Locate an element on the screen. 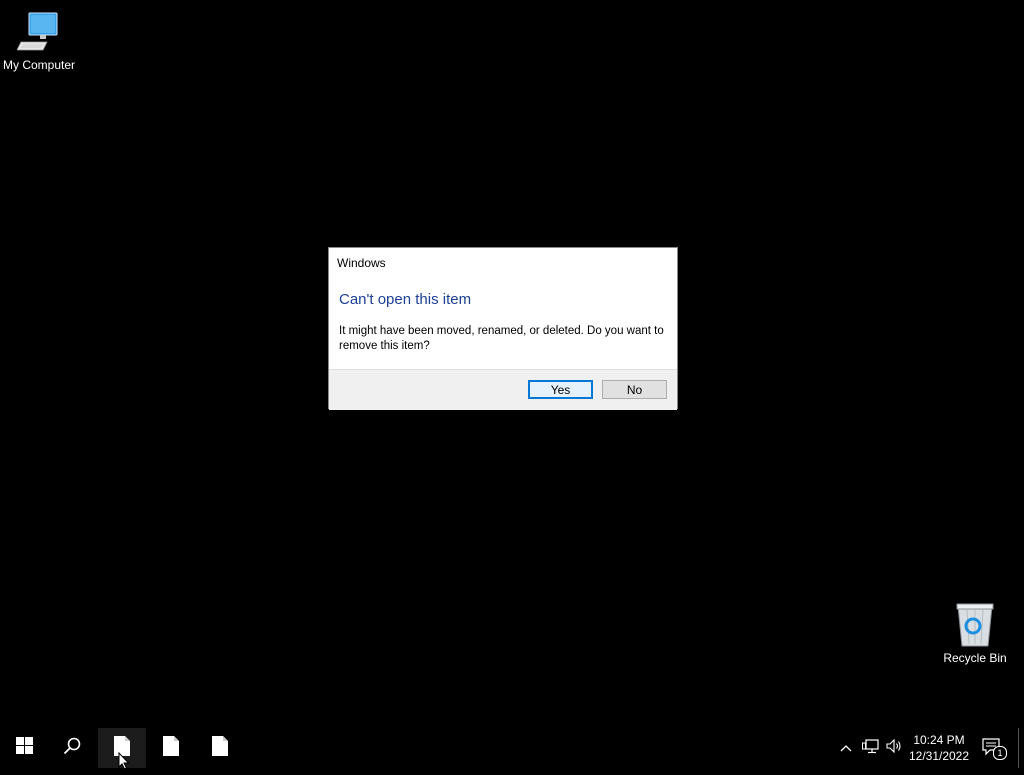  volume-button is located at coordinates (894, 748).